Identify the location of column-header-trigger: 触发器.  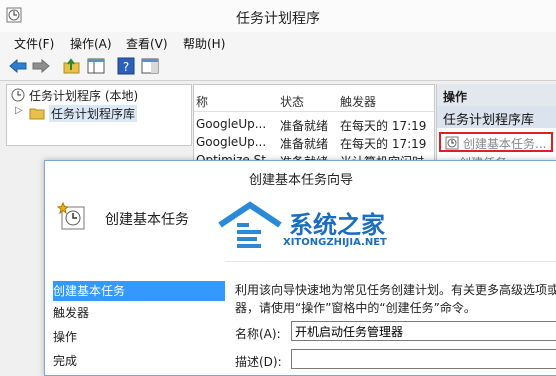
(358, 101).